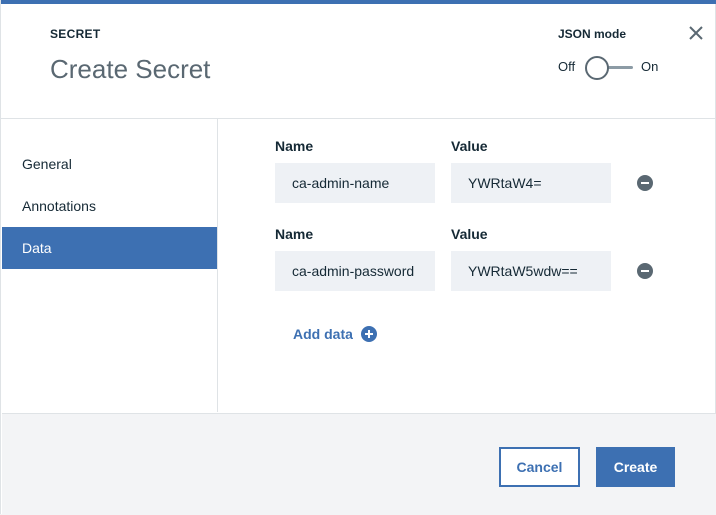 The image size is (716, 515). What do you see at coordinates (130, 69) in the screenshot?
I see `modal-title: Create Secret` at bounding box center [130, 69].